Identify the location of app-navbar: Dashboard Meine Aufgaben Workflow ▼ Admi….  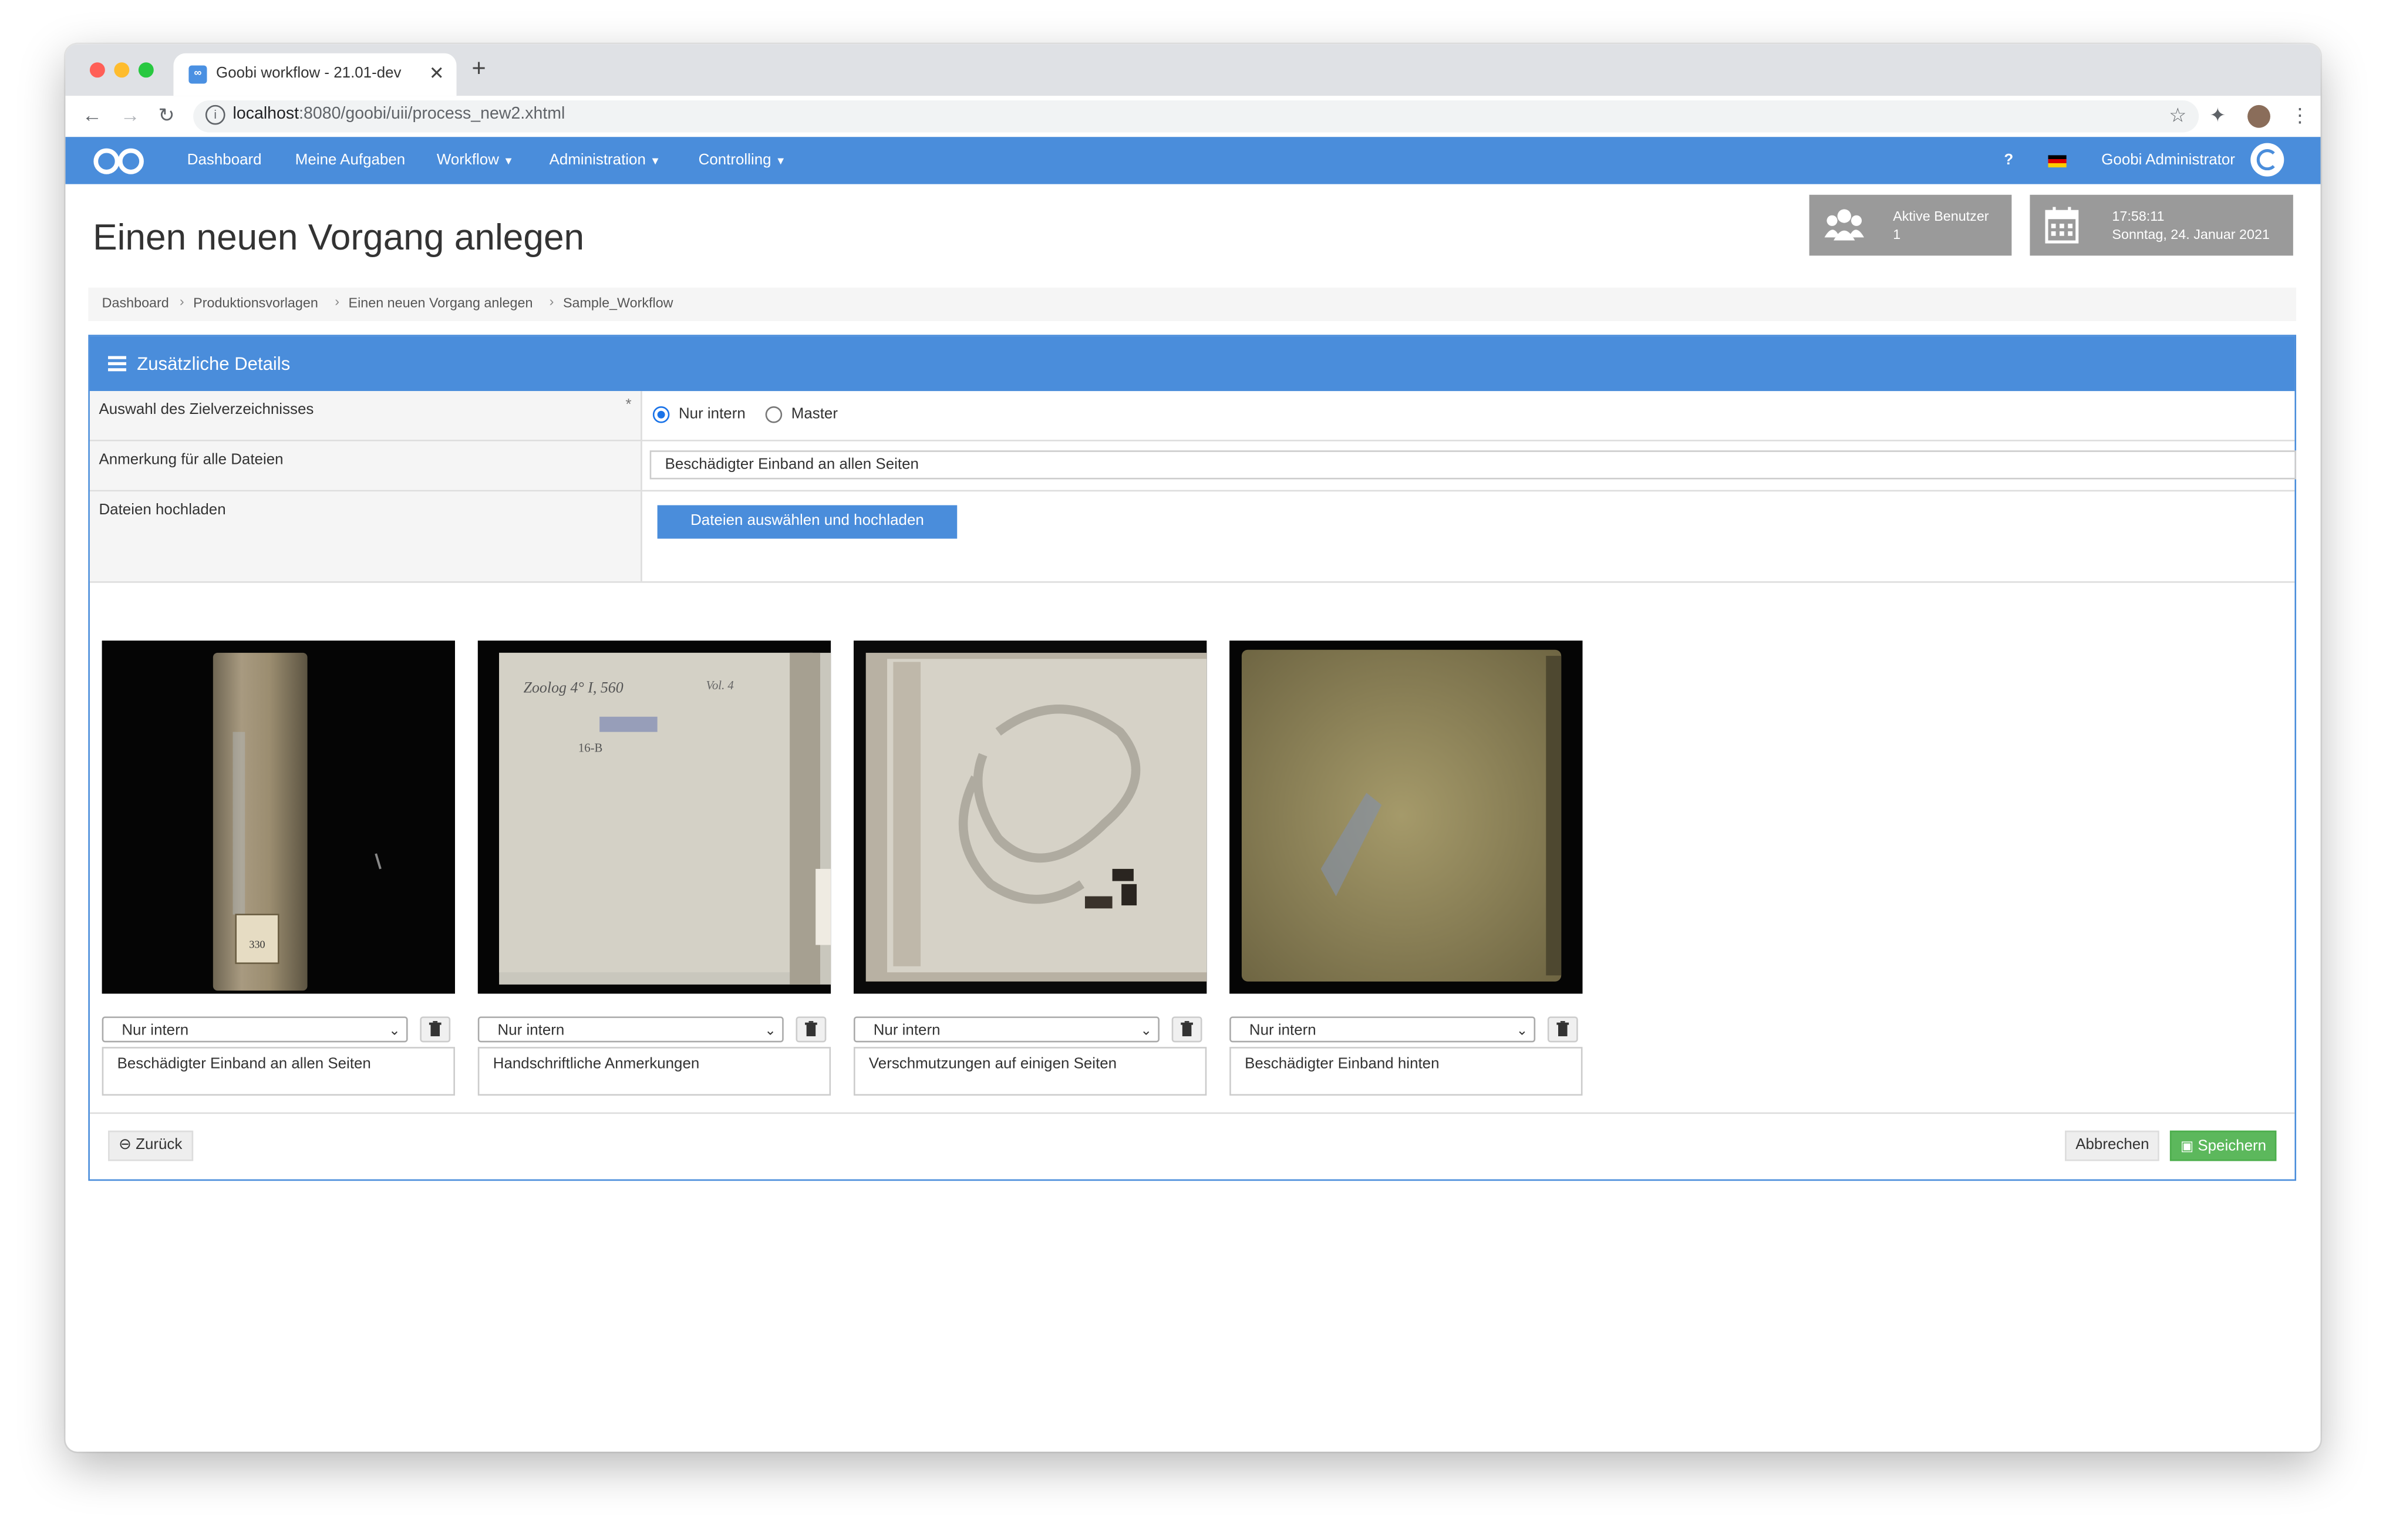
(1193, 160).